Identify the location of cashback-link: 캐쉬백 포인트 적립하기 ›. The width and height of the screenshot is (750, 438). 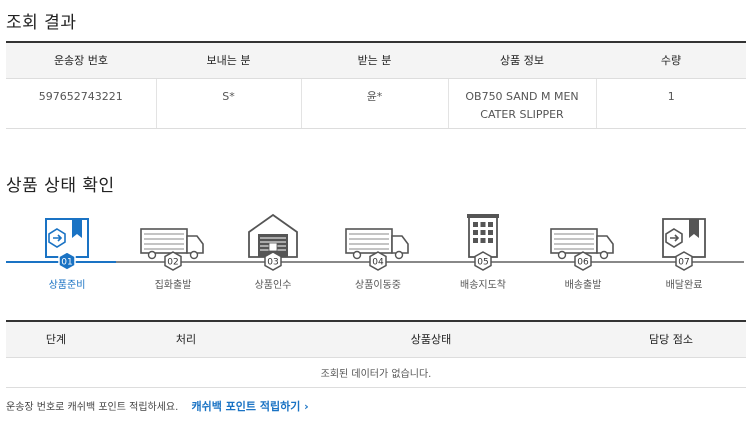
(249, 406).